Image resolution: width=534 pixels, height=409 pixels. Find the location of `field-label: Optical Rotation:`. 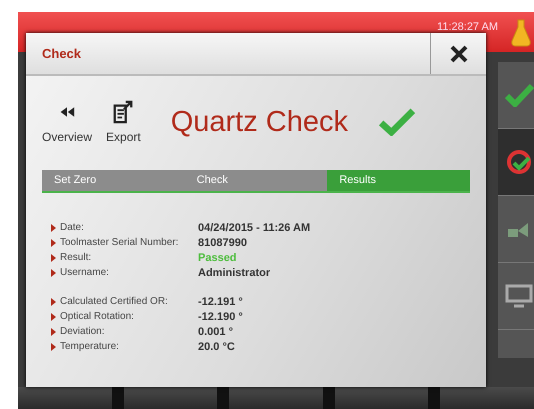

field-label: Optical Rotation: is located at coordinates (97, 316).